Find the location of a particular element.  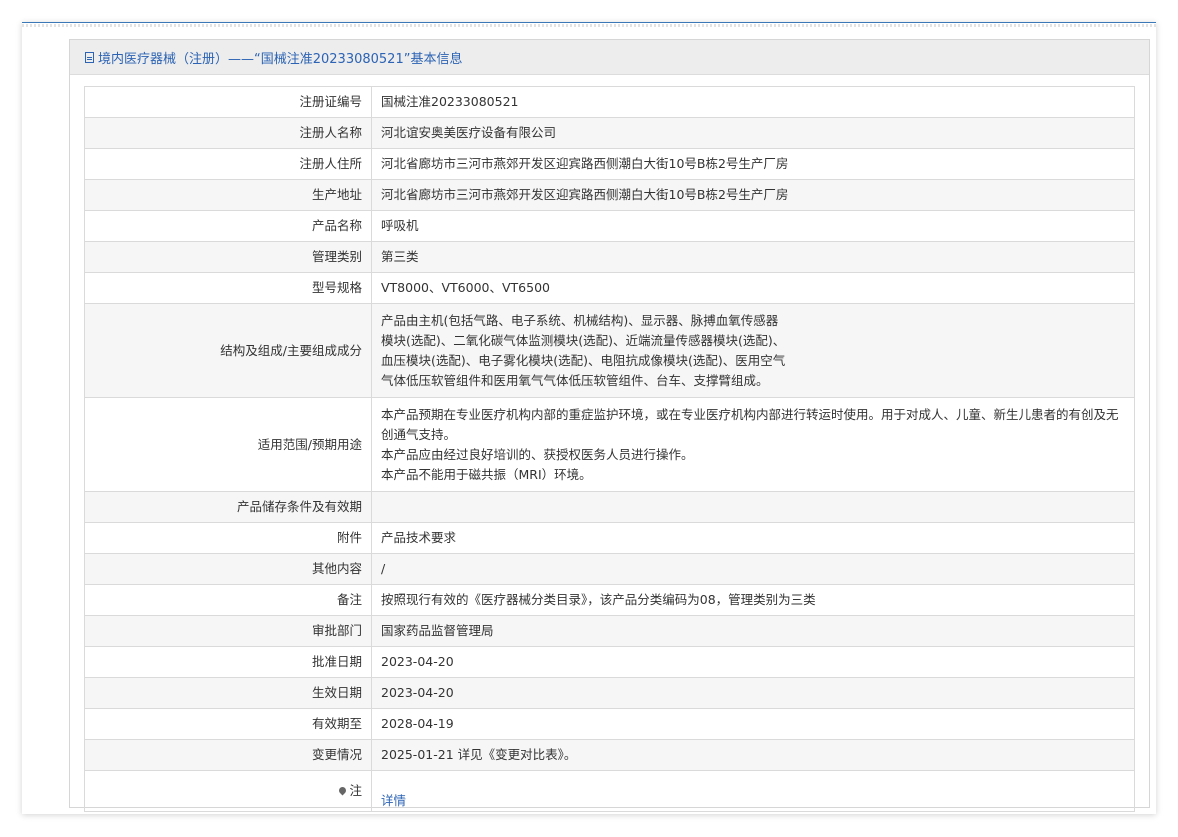

row-label: 结构及组成/主要组成成分 is located at coordinates (228, 350).